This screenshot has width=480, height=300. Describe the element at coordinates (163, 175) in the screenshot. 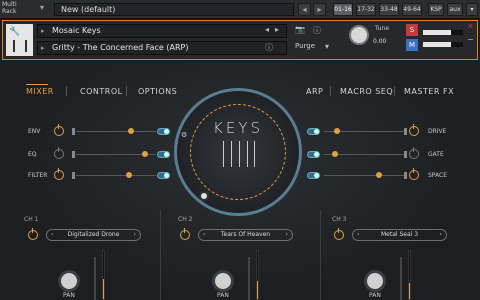

I see `filter-toggle` at that location.